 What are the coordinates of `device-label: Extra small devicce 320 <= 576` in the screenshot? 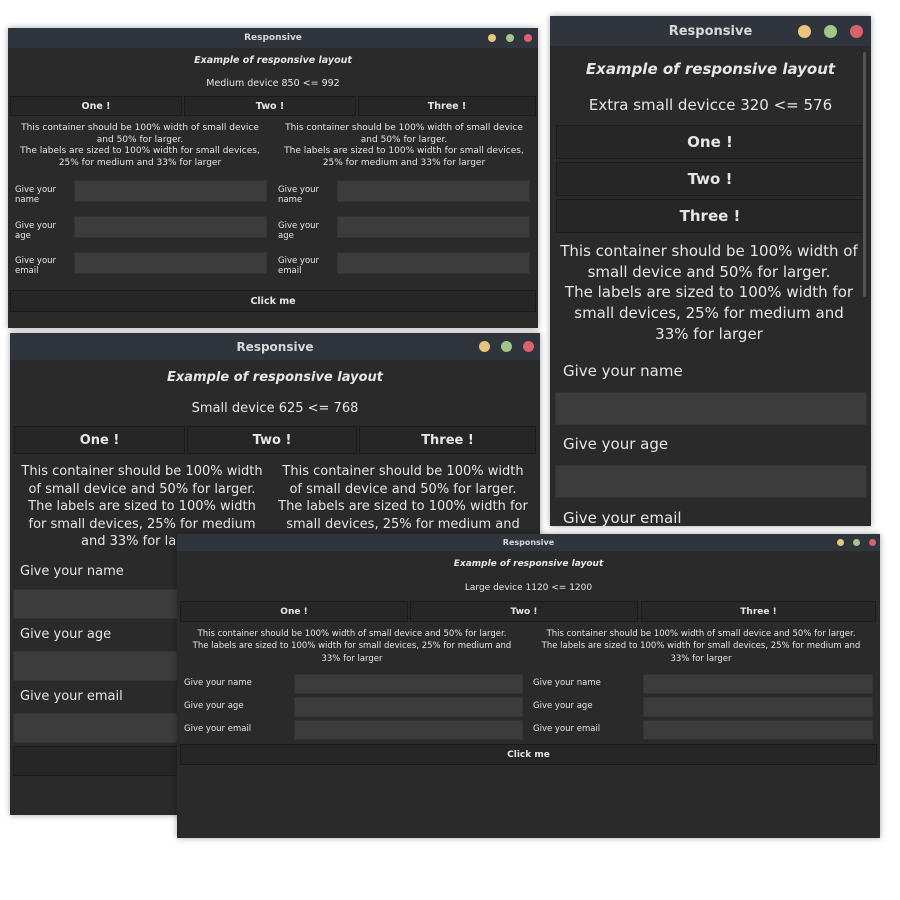 It's located at (710, 105).